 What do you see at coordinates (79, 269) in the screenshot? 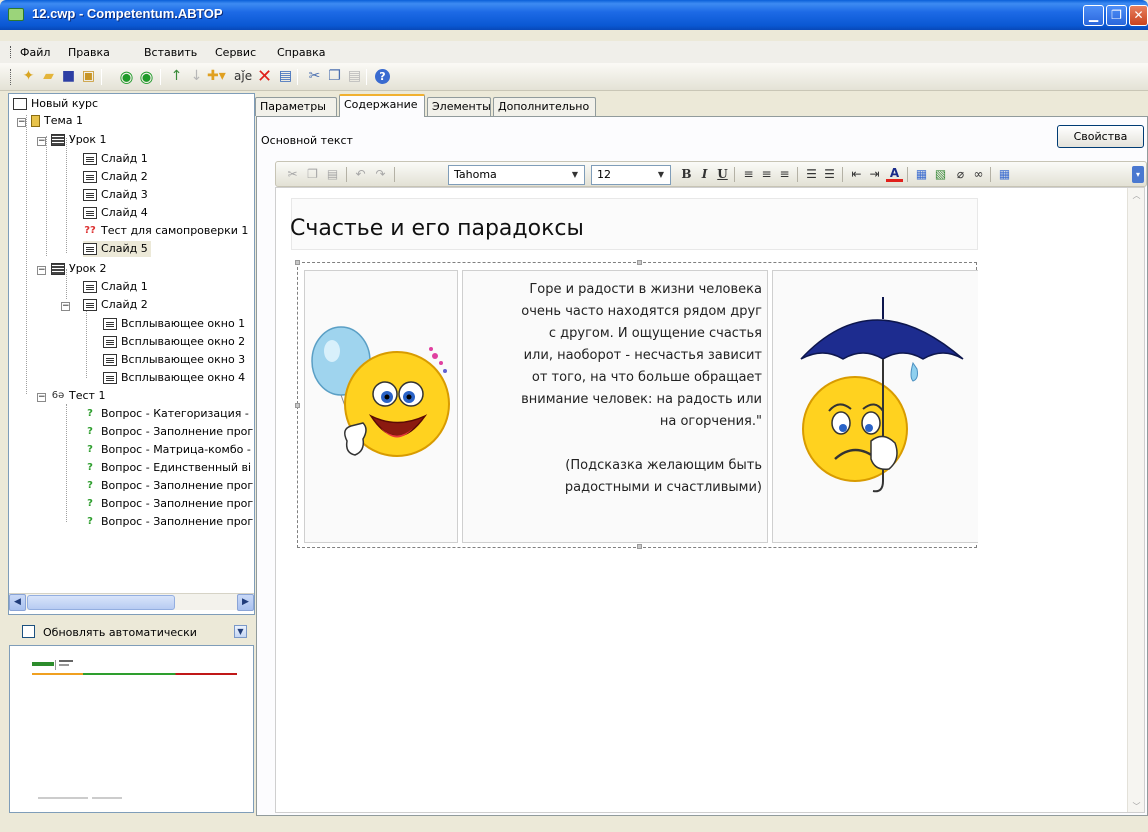
I see `tree-item-lesson-2: Урок 2` at bounding box center [79, 269].